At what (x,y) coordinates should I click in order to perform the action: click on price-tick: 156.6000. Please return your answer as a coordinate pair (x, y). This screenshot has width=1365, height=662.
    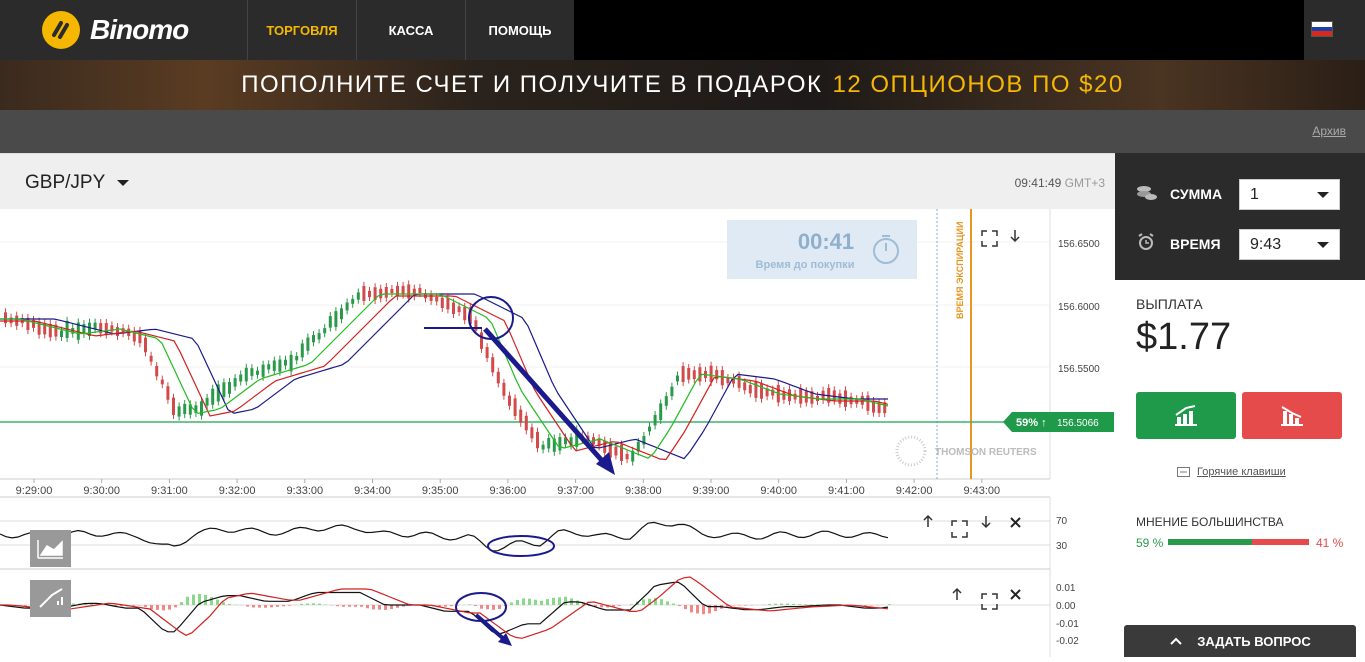
    Looking at the image, I should click on (1079, 307).